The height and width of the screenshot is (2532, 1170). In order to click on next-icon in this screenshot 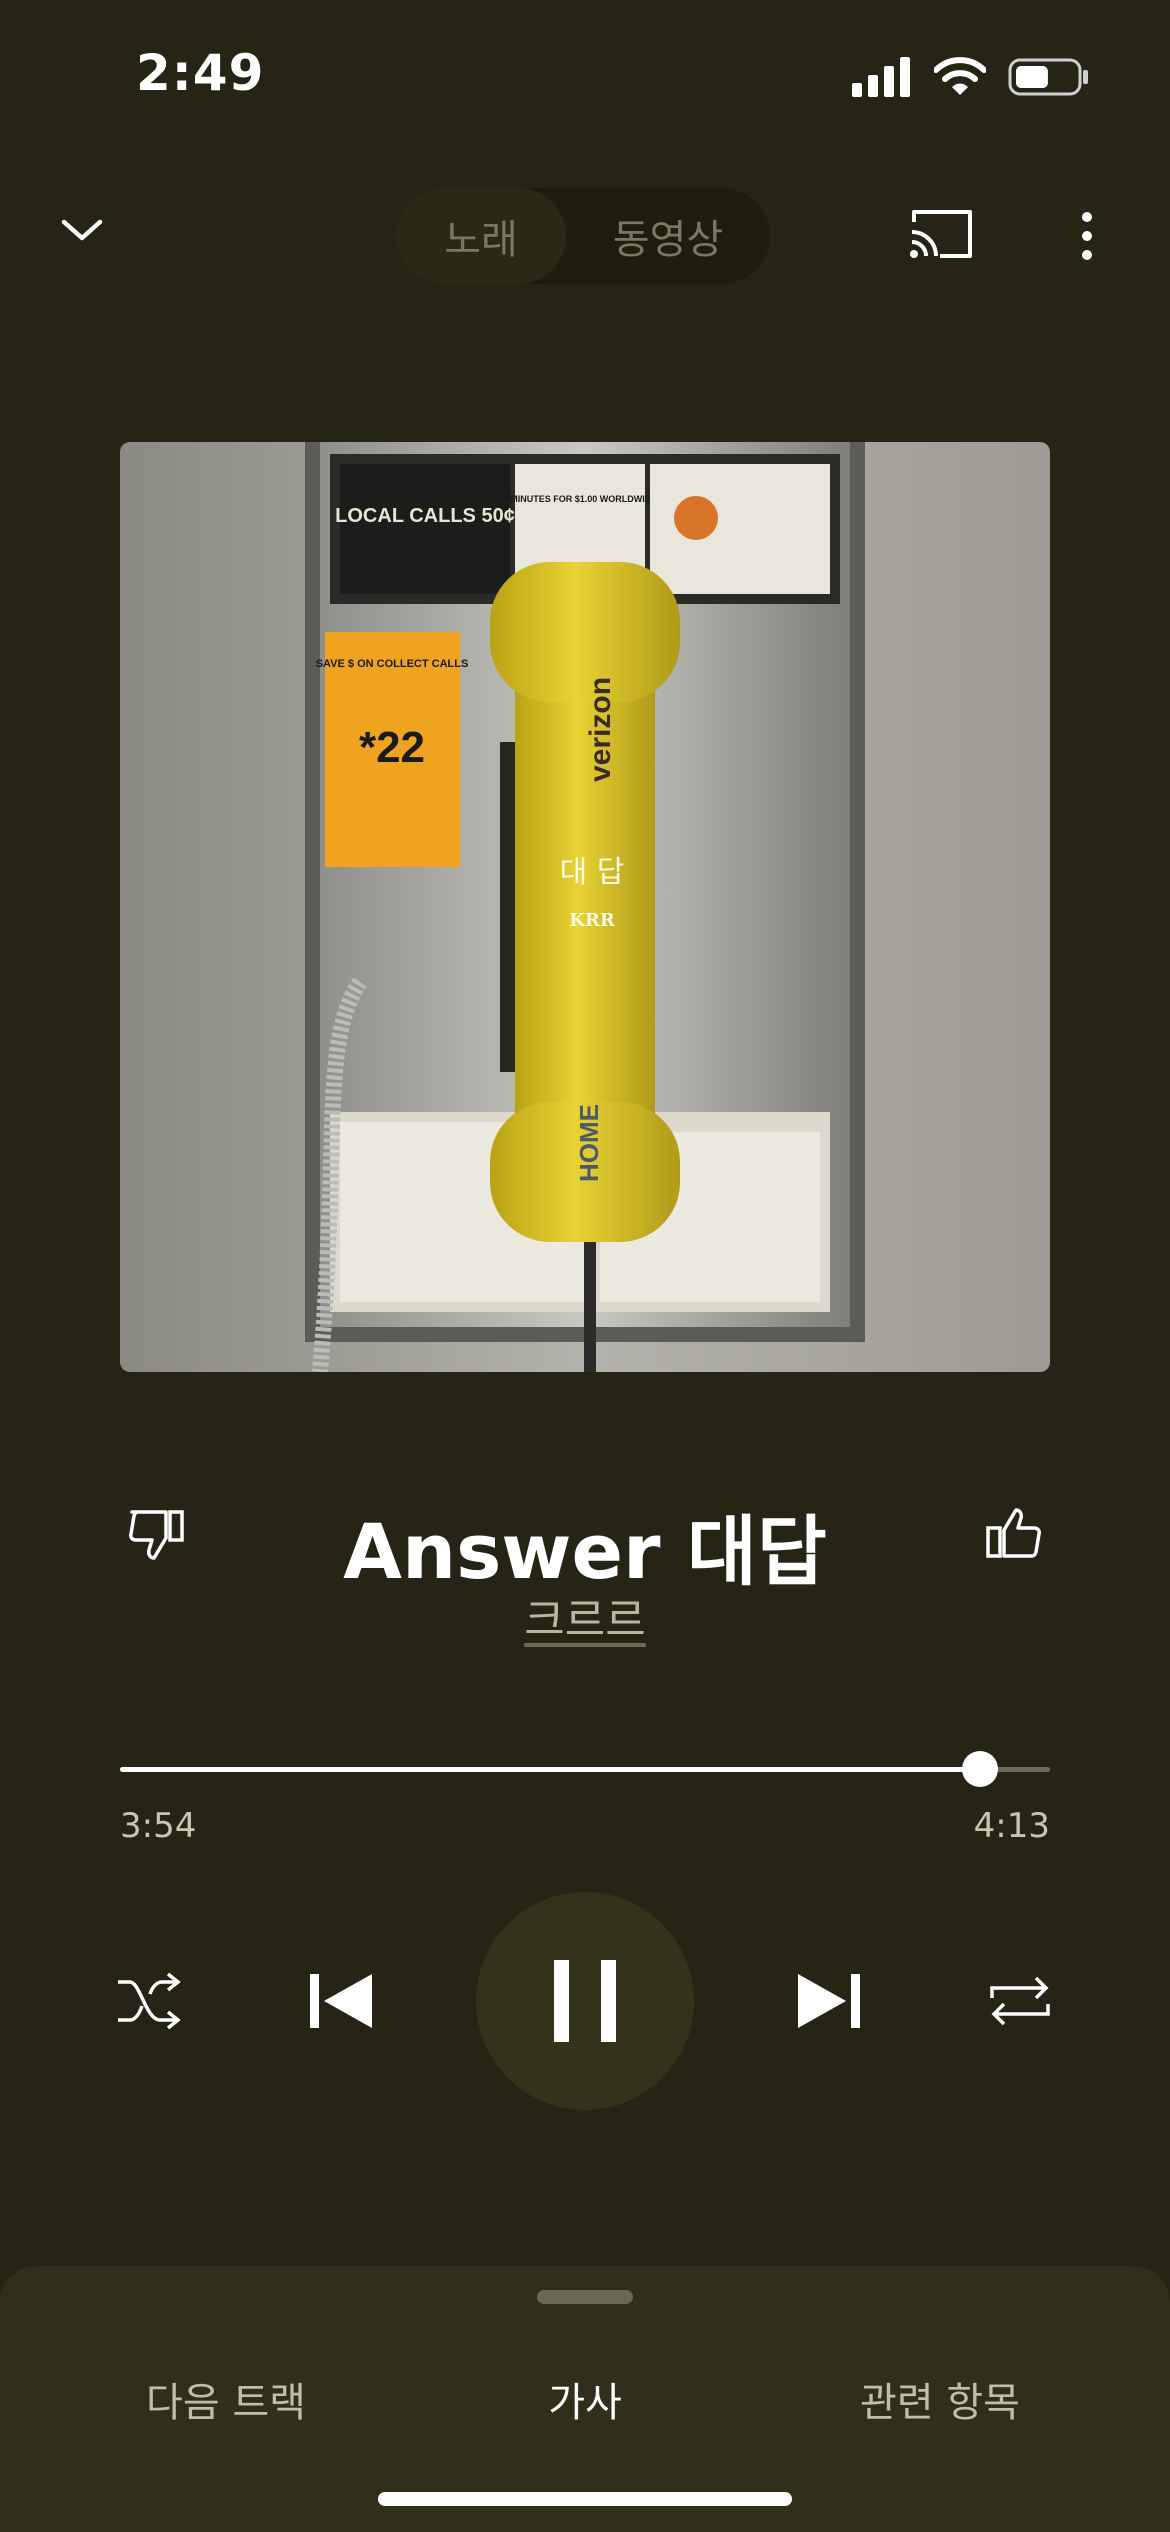, I will do `click(829, 2001)`.